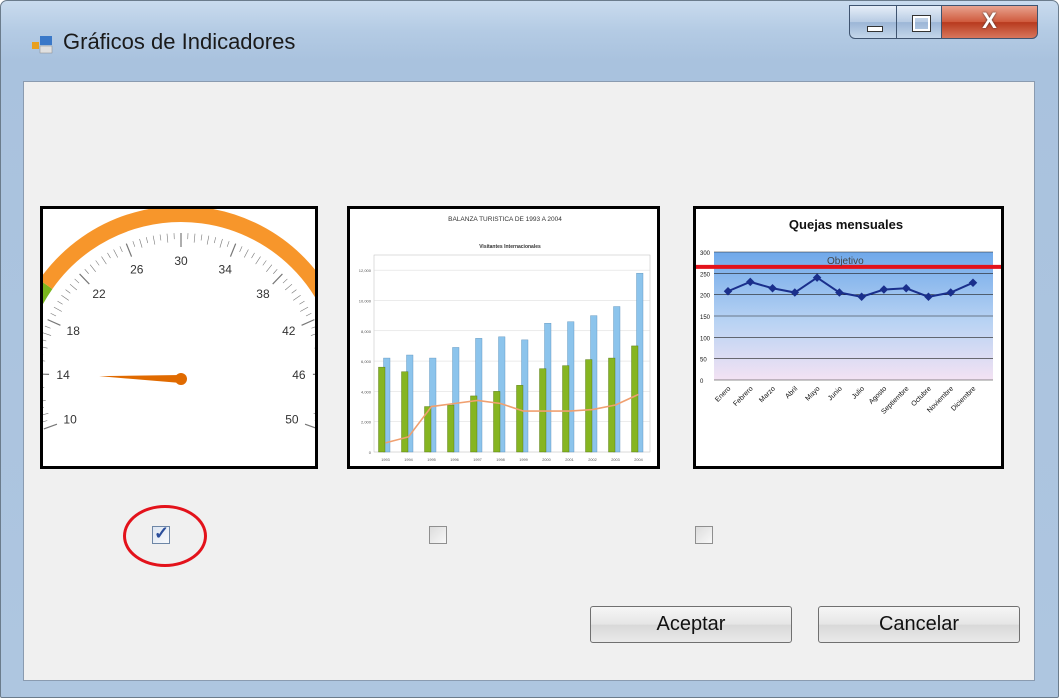  What do you see at coordinates (705, 275) in the screenshot?
I see `line-y-tick-label: 250` at bounding box center [705, 275].